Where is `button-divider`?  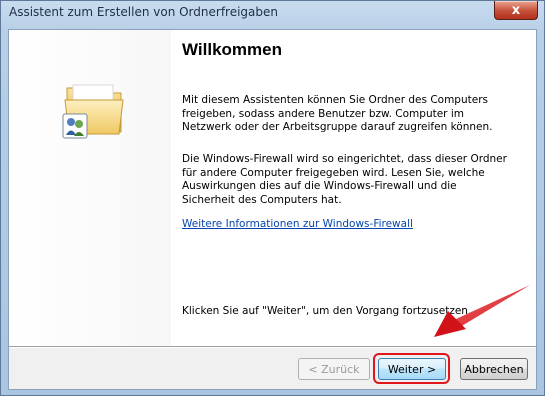 button-divider is located at coordinates (272, 347).